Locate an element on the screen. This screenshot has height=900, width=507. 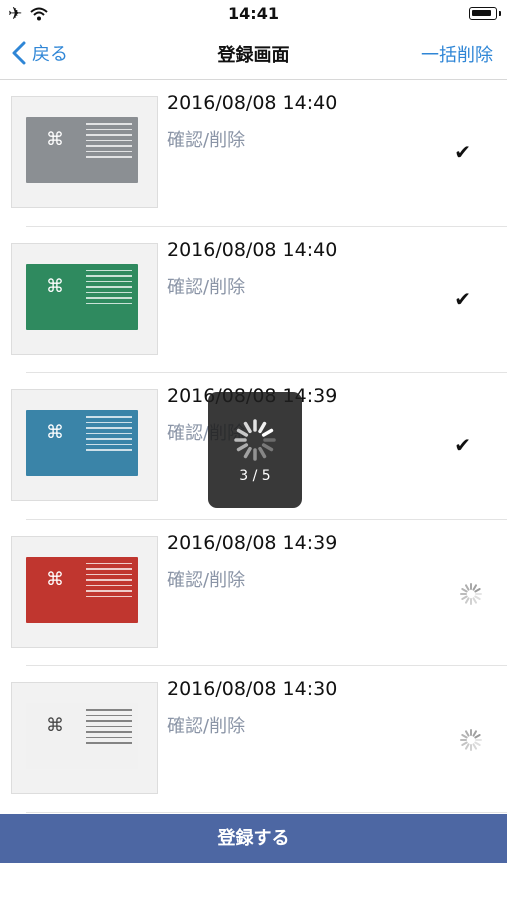
battery-icon is located at coordinates (485, 13).